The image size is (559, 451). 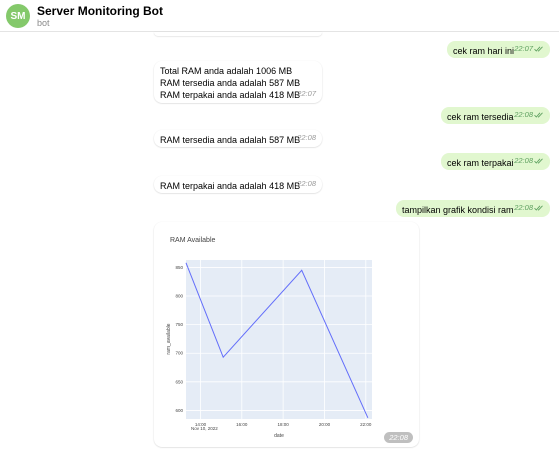 What do you see at coordinates (279, 339) in the screenshot?
I see `plot-area` at bounding box center [279, 339].